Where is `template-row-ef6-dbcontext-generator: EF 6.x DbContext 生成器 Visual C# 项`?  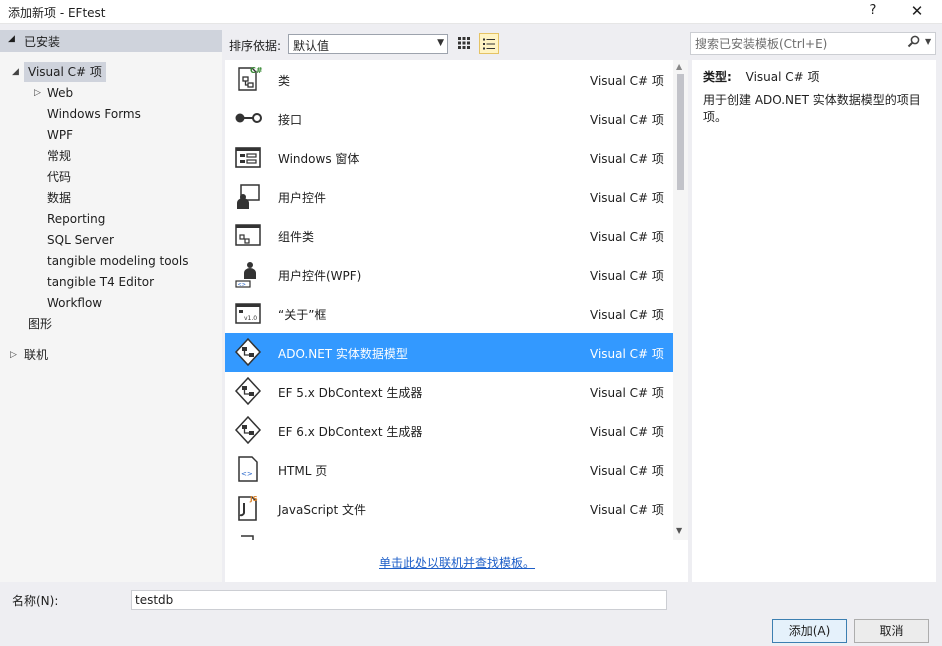
template-row-ef6-dbcontext-generator: EF 6.x DbContext 生成器 Visual C# 项 is located at coordinates (449, 430).